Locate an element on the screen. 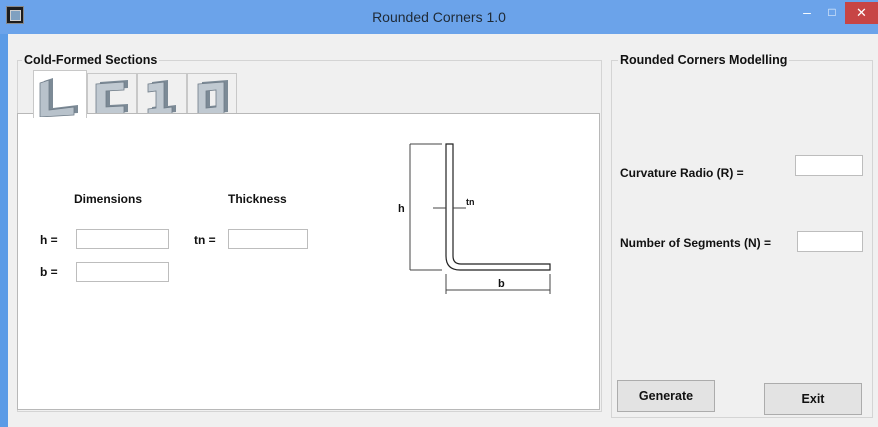 The height and width of the screenshot is (427, 878). cold-formed-sections-title: Cold-Formed Sections is located at coordinates (91, 60).